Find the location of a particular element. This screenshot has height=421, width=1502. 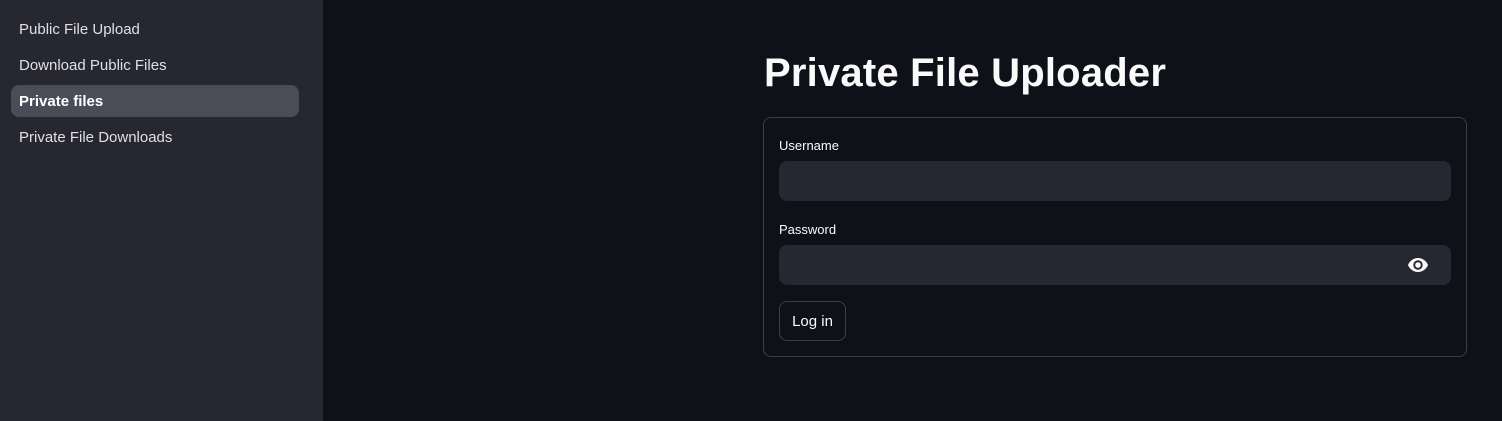

sidebar-item-private-files: Private files is located at coordinates (155, 101).